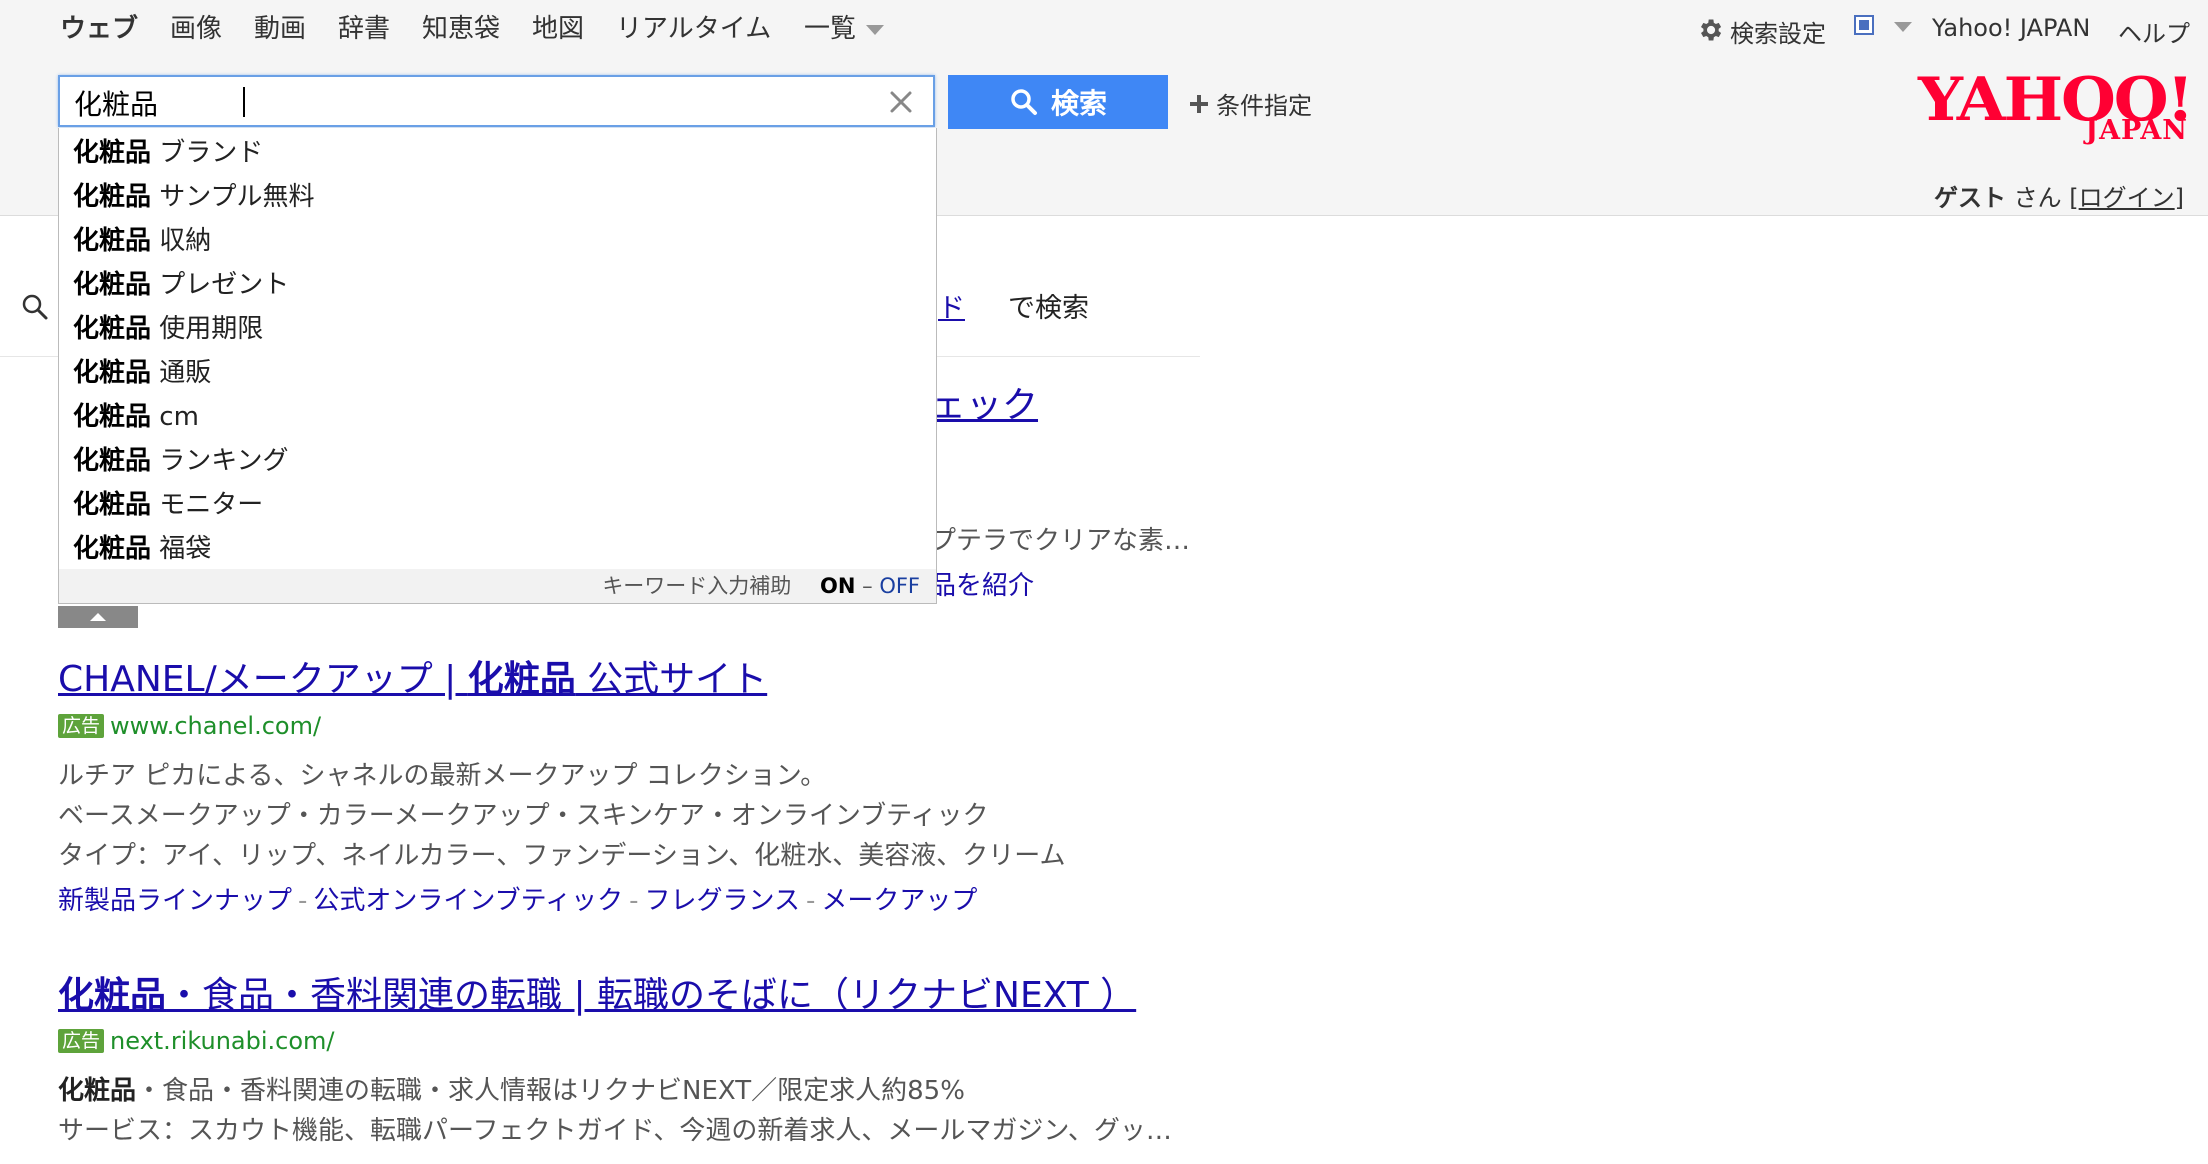  What do you see at coordinates (196, 26) in the screenshot?
I see `tab-images: 画像` at bounding box center [196, 26].